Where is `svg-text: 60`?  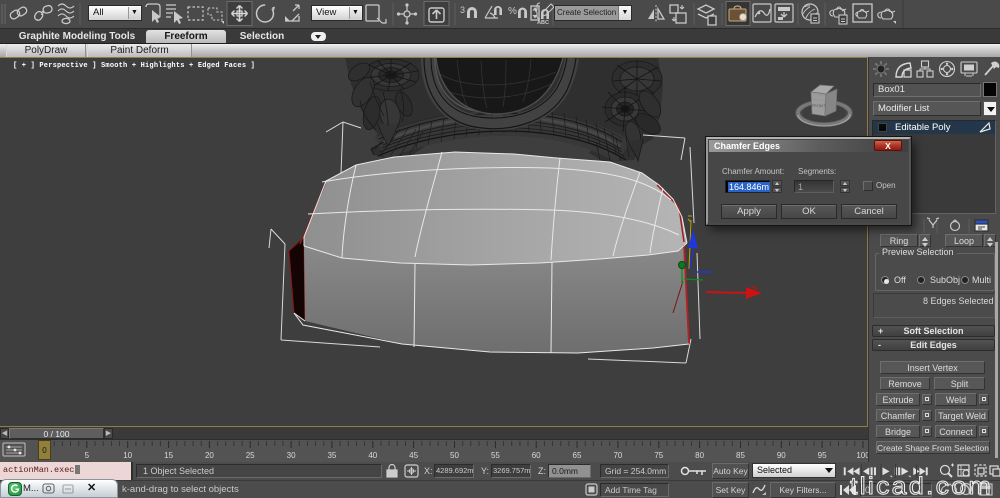 svg-text: 60 is located at coordinates (536, 455).